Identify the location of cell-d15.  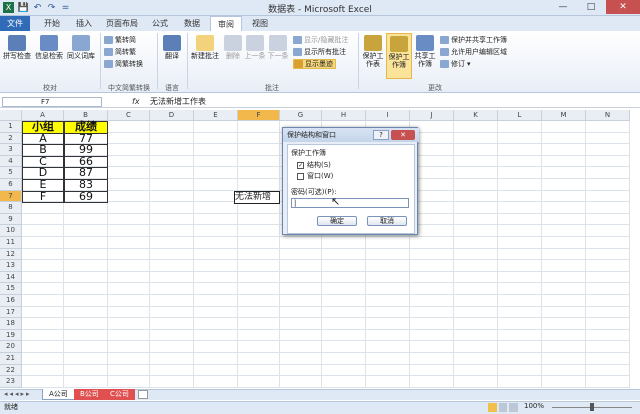
(172, 289).